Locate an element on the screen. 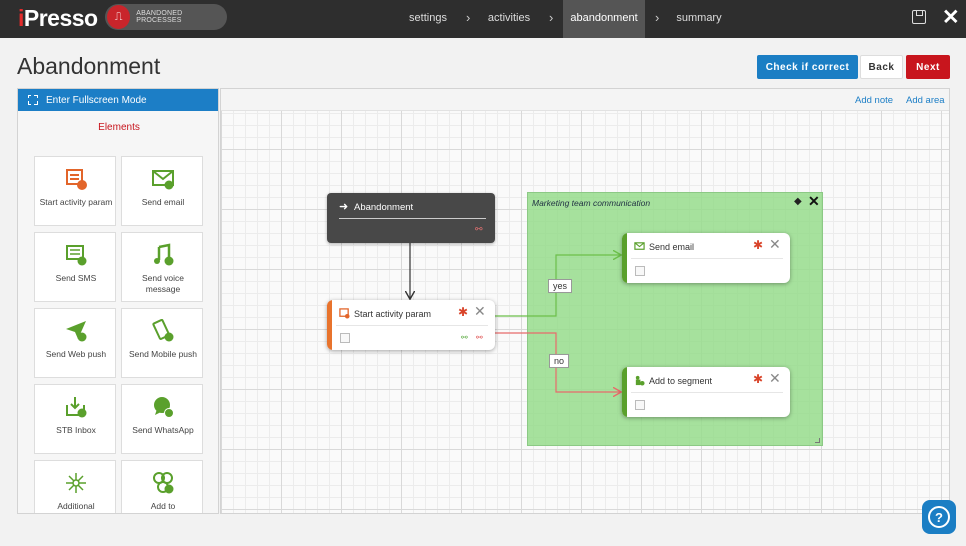 Image resolution: width=966 pixels, height=546 pixels. tile-label: Send Mobile push is located at coordinates (163, 354).